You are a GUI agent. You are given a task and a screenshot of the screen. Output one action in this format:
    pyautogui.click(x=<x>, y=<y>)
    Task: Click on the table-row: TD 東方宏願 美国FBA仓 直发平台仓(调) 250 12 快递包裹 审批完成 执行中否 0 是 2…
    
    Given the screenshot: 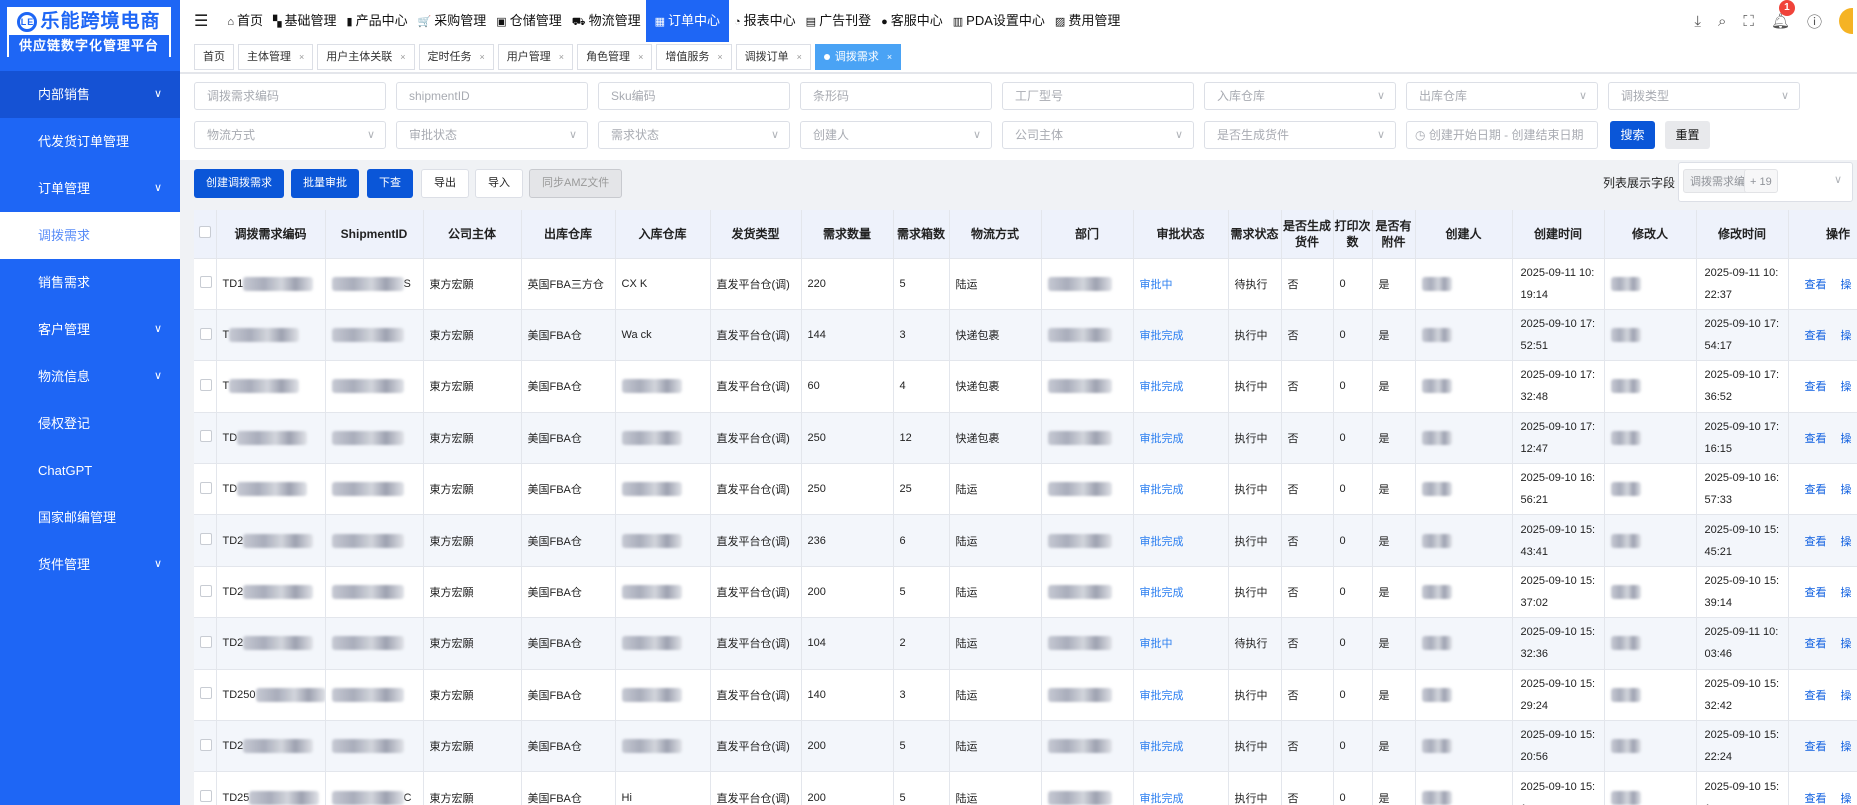 What is the action you would take?
    pyautogui.click(x=1025, y=438)
    